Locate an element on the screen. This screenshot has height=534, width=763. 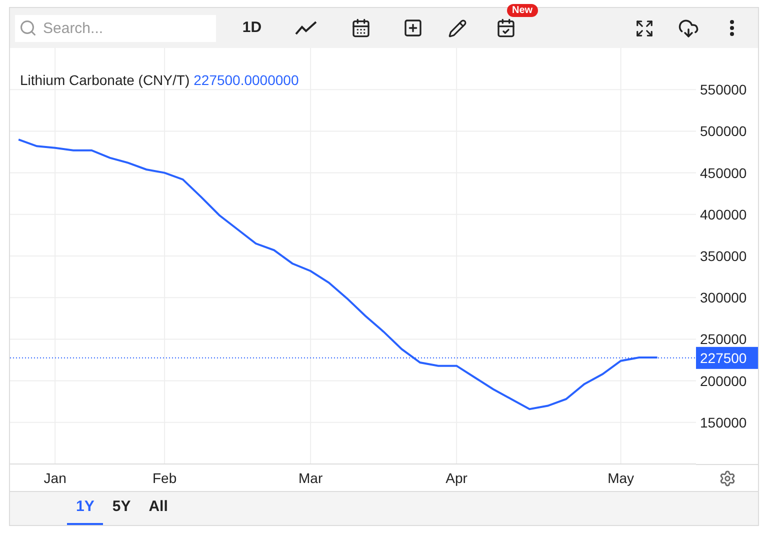
interval-button: 1D is located at coordinates (252, 28).